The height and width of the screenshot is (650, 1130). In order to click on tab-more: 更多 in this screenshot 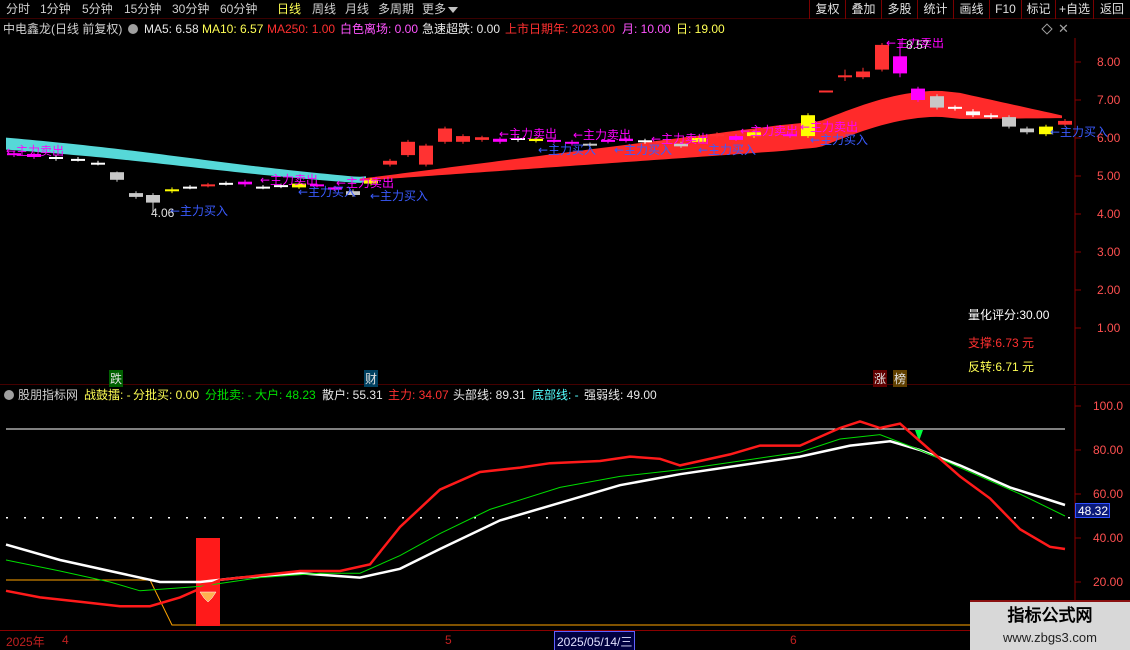, I will do `click(434, 9)`.